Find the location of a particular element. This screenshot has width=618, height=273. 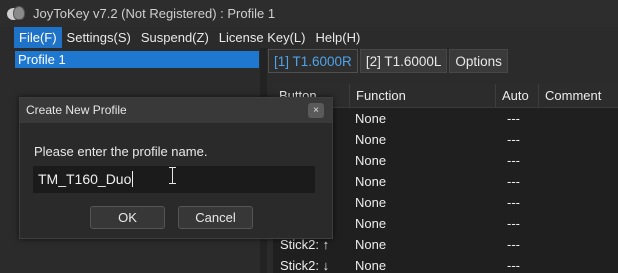

tab-options: Options is located at coordinates (478, 61).